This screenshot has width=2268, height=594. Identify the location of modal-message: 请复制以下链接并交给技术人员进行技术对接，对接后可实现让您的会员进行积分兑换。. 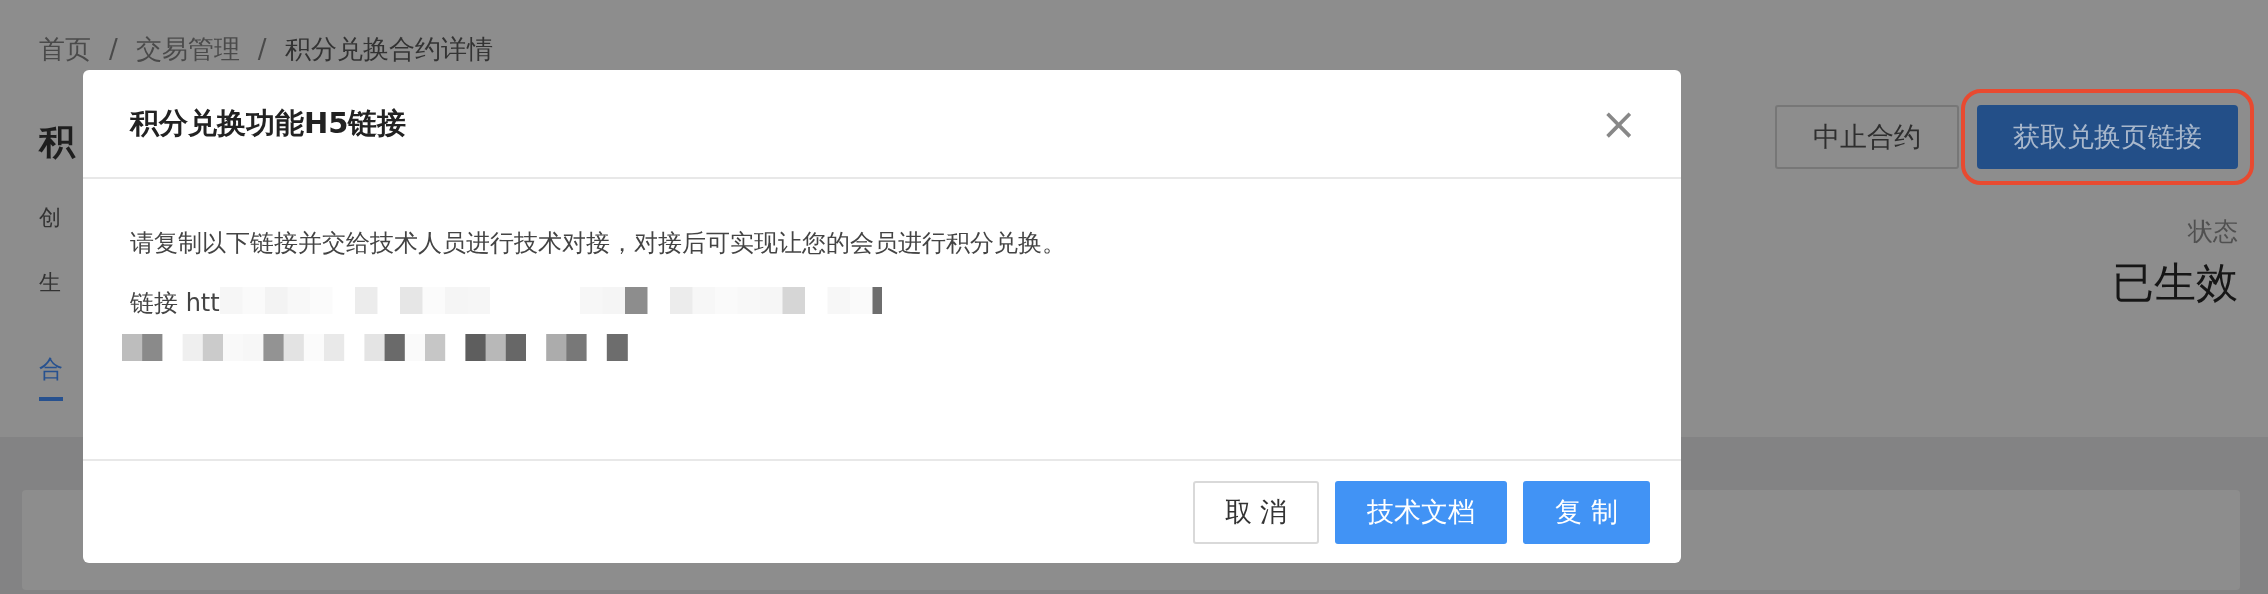
(598, 243).